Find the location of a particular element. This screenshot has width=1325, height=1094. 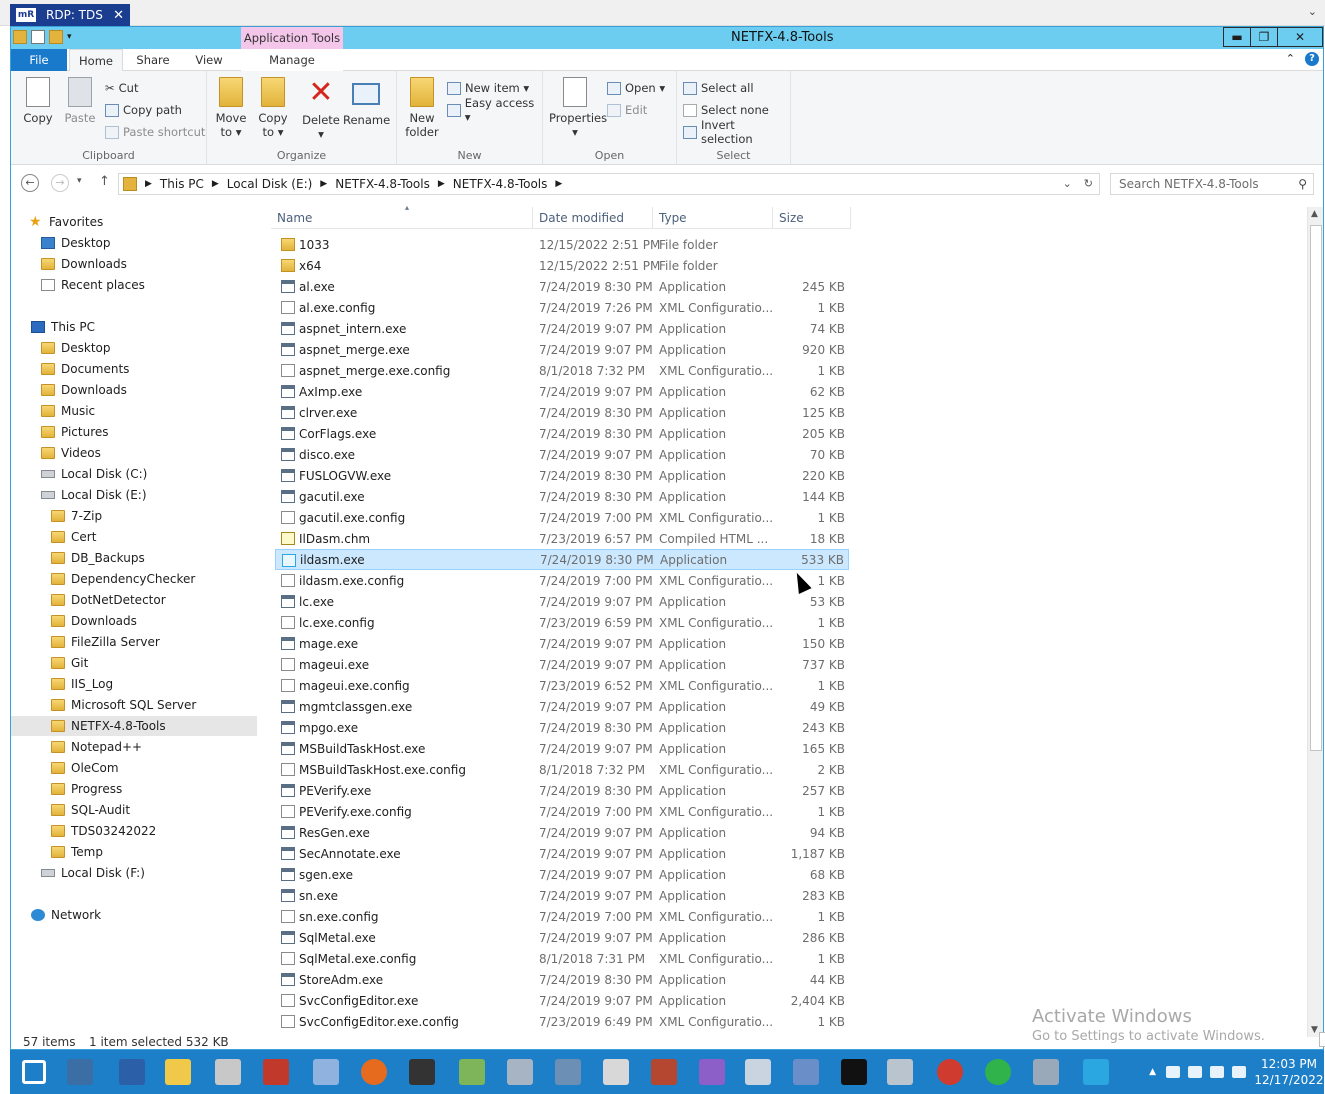

clock: 12:03 PM 12/17/2022 is located at coordinates (1289, 1072).